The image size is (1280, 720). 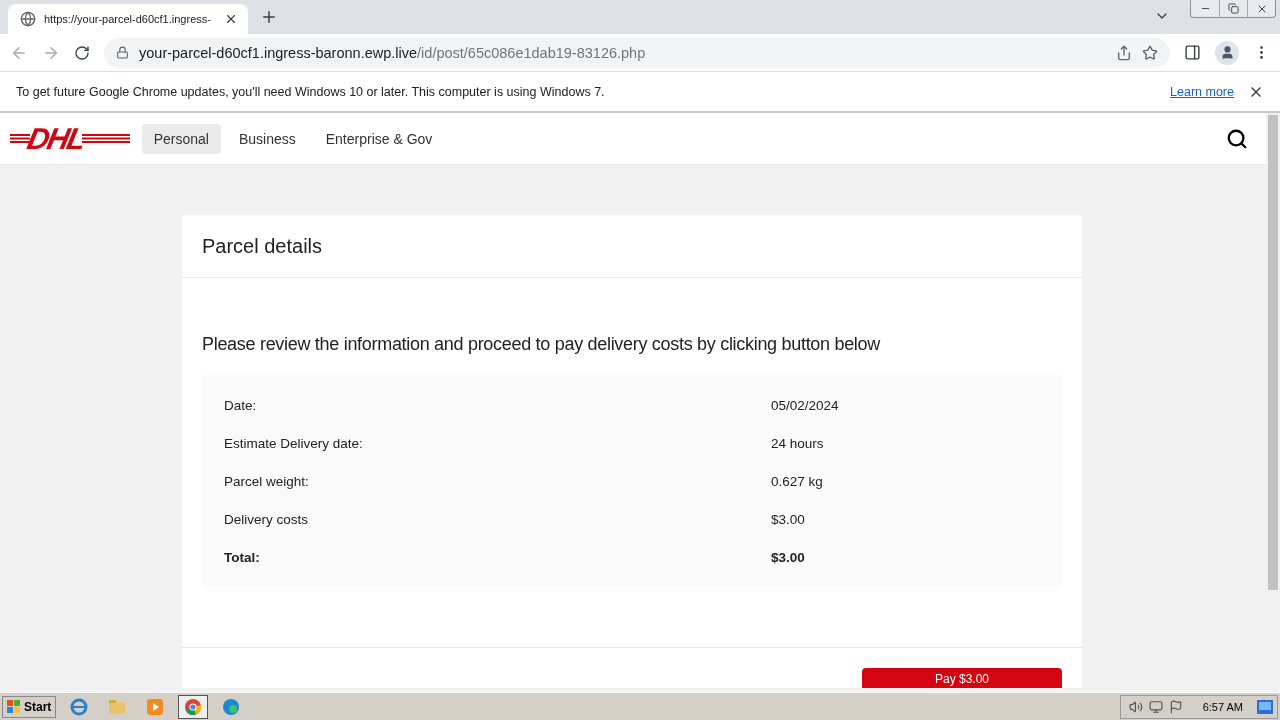 What do you see at coordinates (962, 678) in the screenshot?
I see `pay-button: Pay $3.00` at bounding box center [962, 678].